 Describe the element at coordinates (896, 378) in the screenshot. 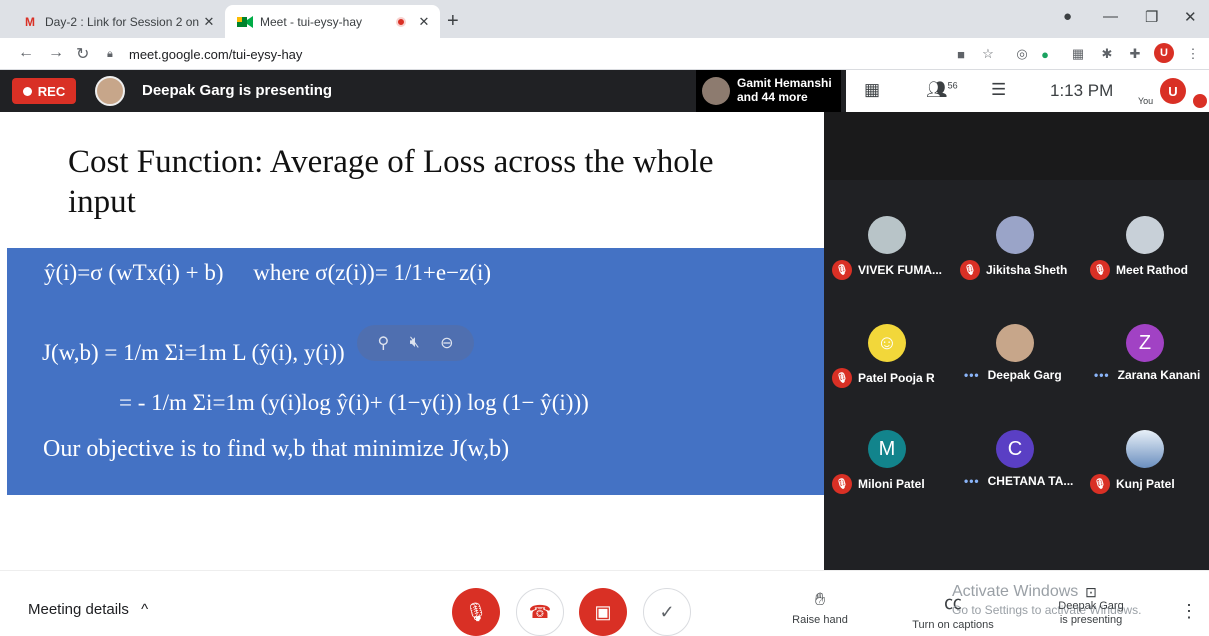

I see `participant-name-text: Patel Pooja R` at that location.